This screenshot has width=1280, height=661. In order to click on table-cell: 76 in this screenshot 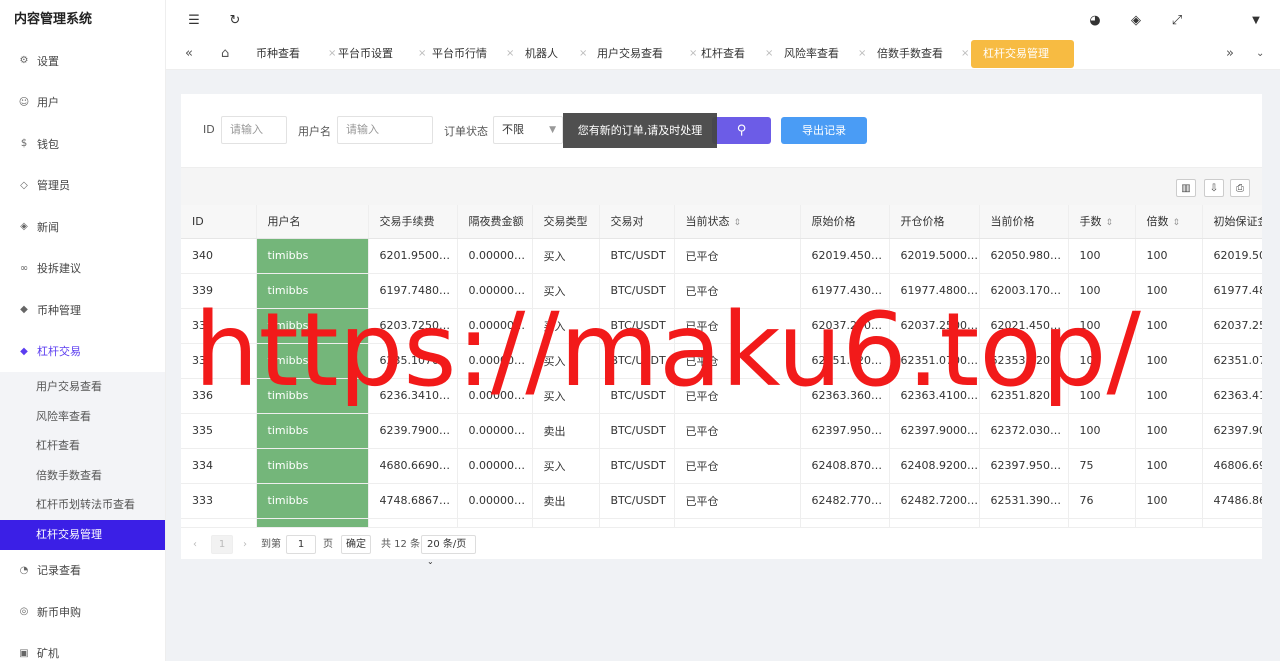, I will do `click(1102, 501)`.